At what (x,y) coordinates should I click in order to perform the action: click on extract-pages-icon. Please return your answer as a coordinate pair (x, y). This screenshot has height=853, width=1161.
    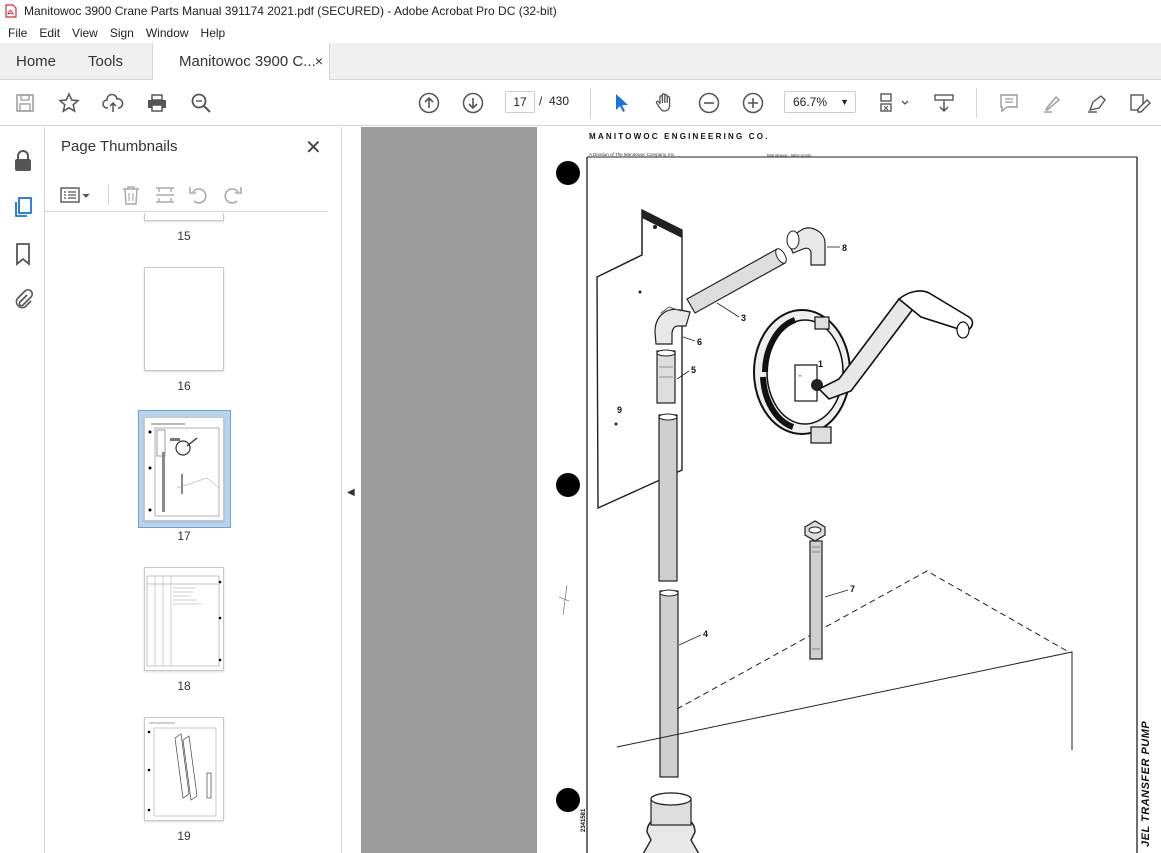
    Looking at the image, I should click on (165, 195).